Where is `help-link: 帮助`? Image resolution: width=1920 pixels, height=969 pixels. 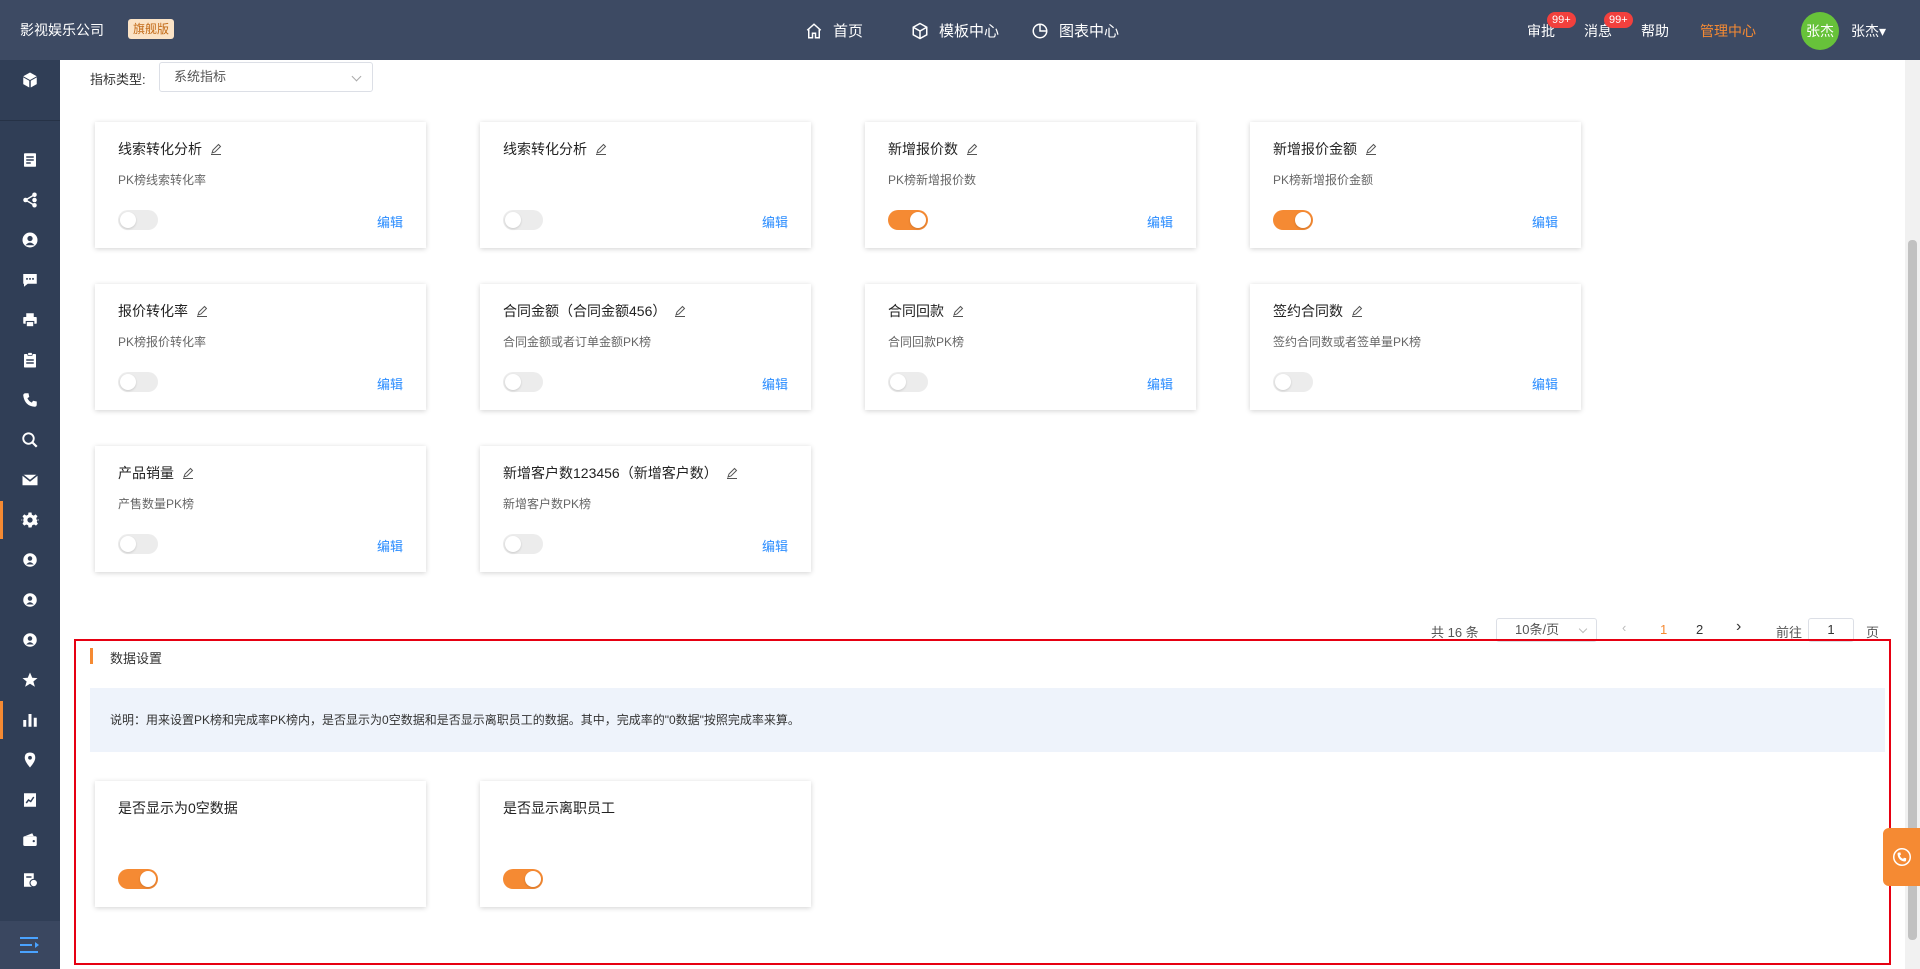
help-link: 帮助 is located at coordinates (1655, 31).